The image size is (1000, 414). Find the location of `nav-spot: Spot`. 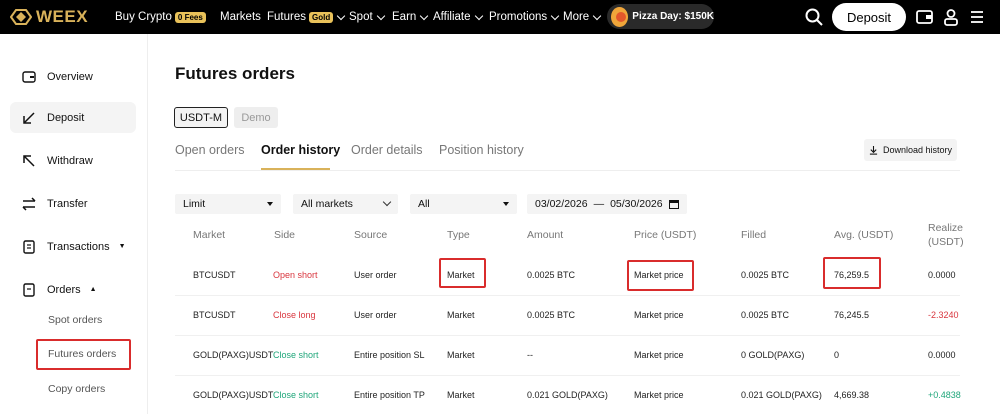

nav-spot: Spot is located at coordinates (367, 17).